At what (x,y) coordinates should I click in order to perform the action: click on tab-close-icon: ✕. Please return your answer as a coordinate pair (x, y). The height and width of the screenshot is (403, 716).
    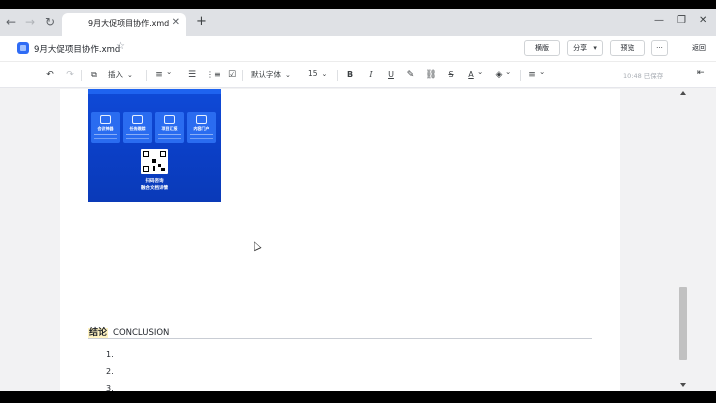
    Looking at the image, I should click on (176, 22).